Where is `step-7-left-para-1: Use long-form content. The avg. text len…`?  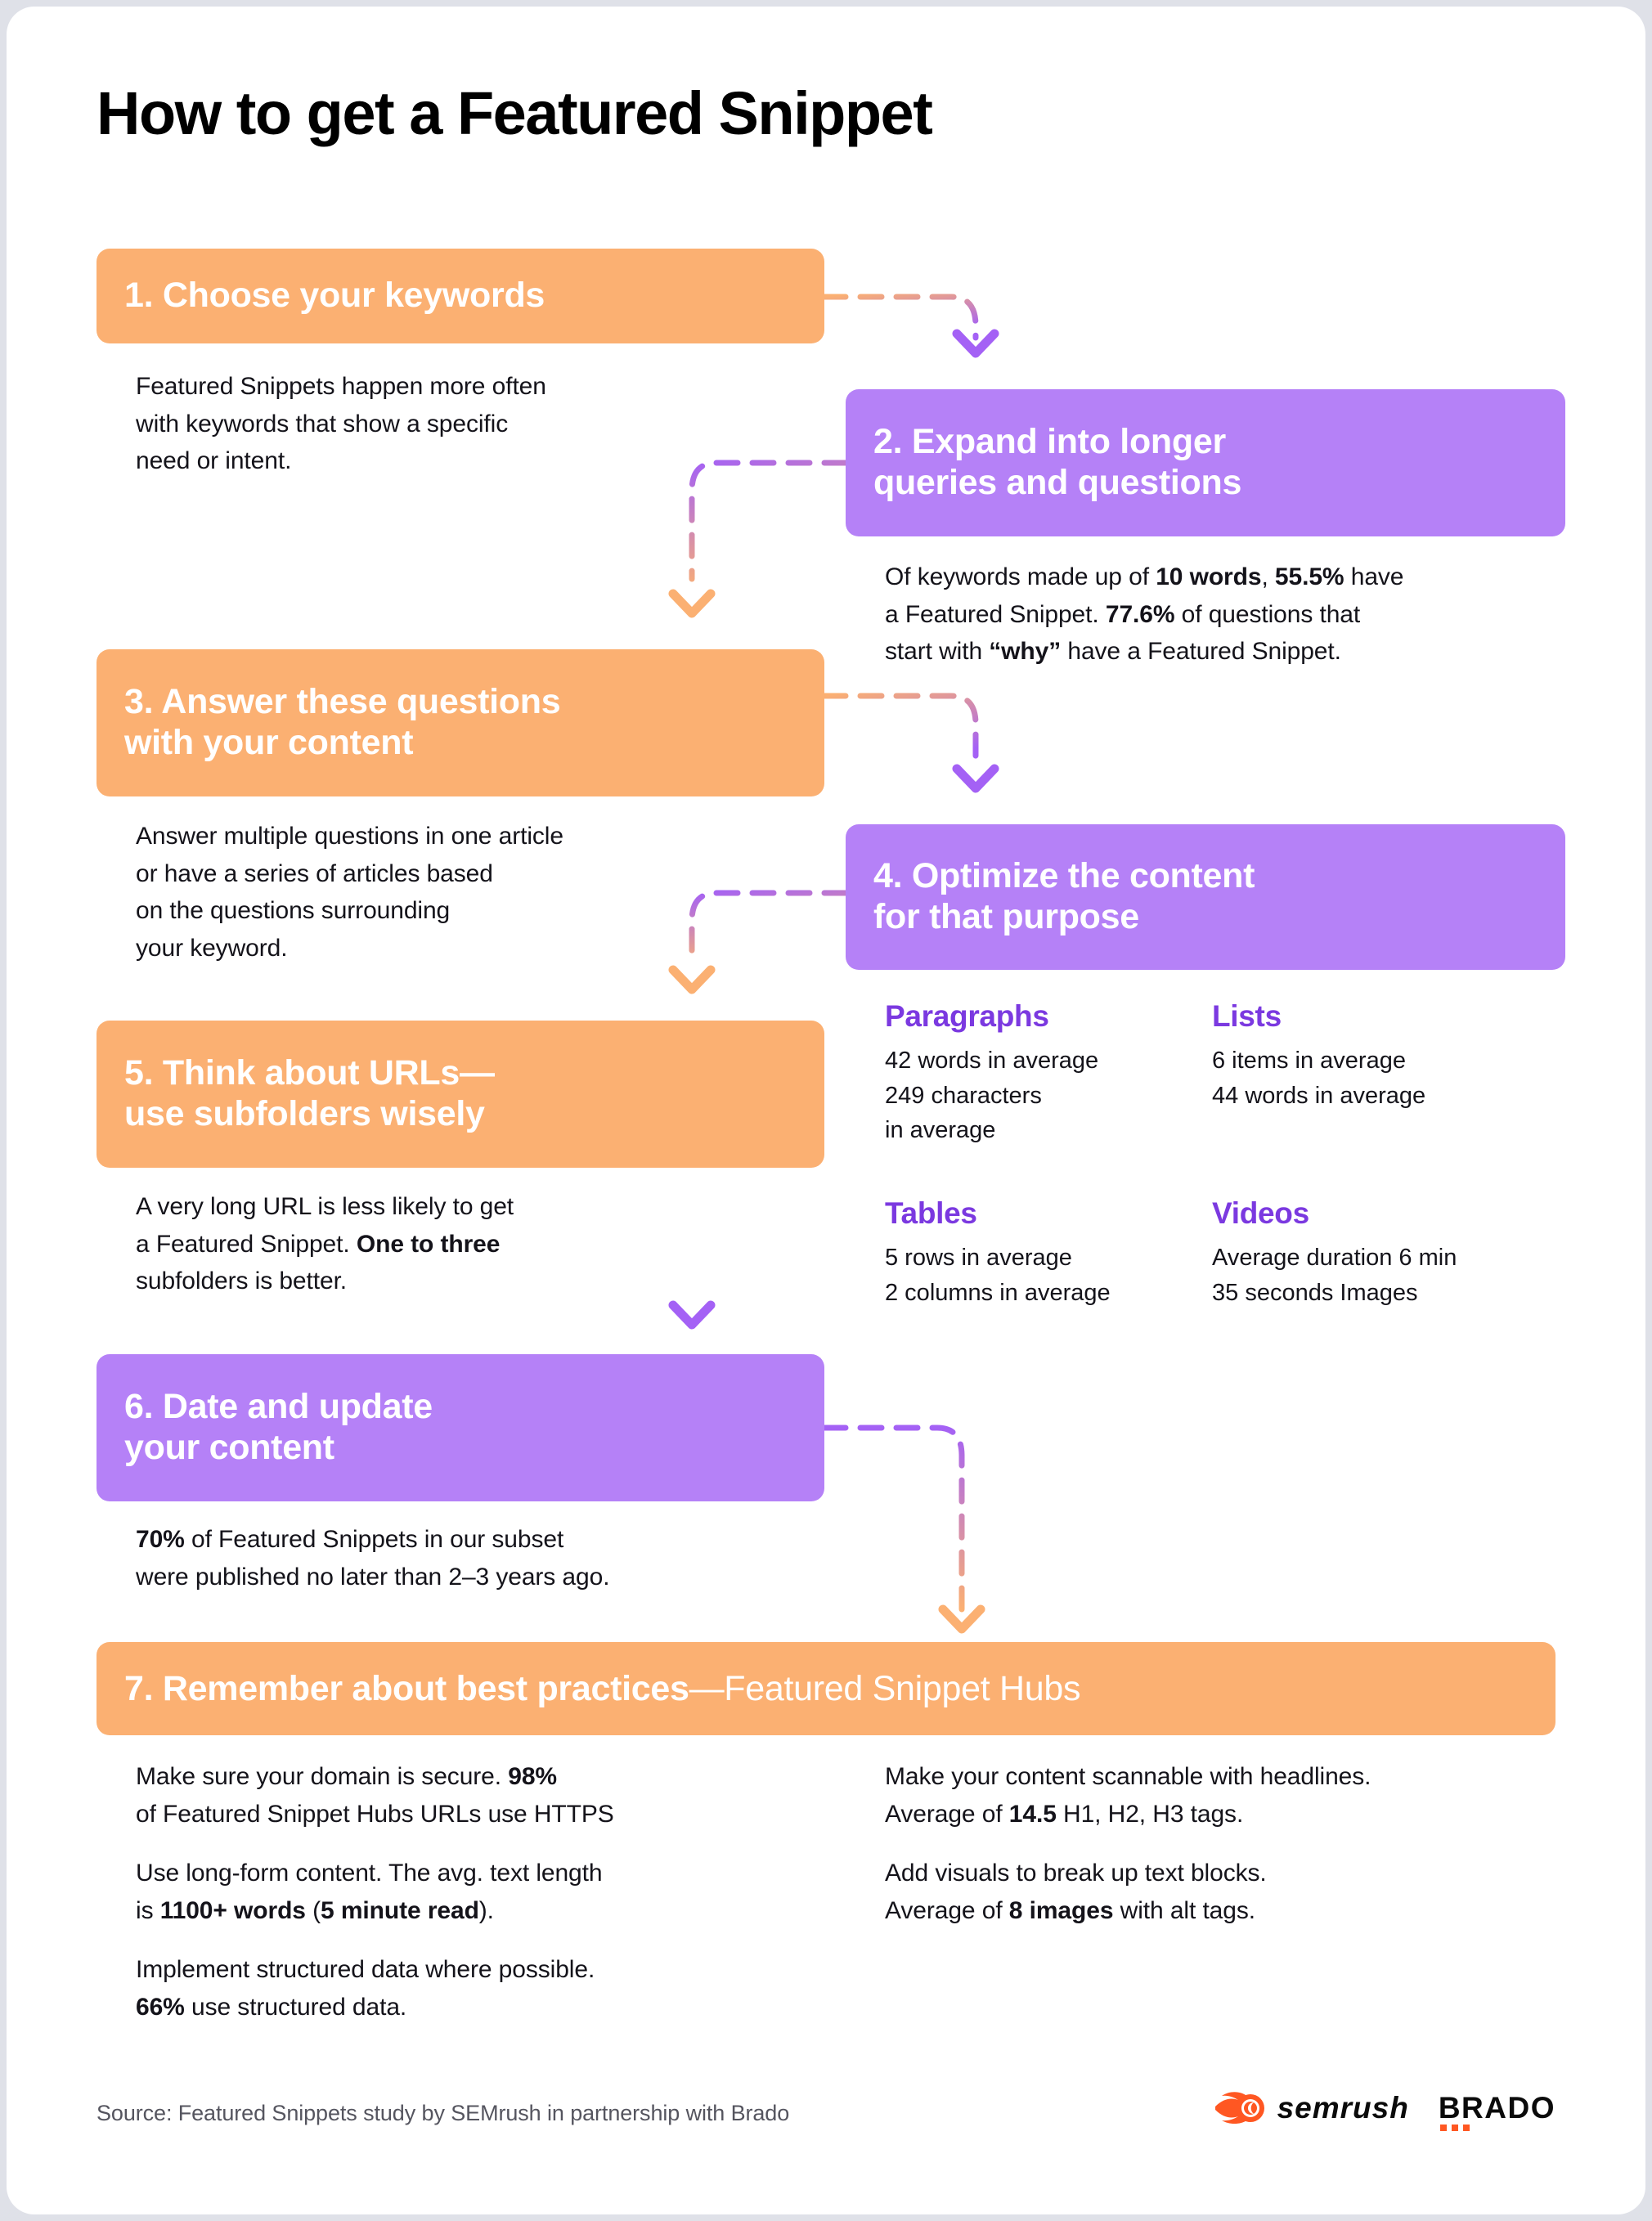
step-7-left-para-1: Use long-form content. The avg. text len… is located at coordinates (369, 1892).